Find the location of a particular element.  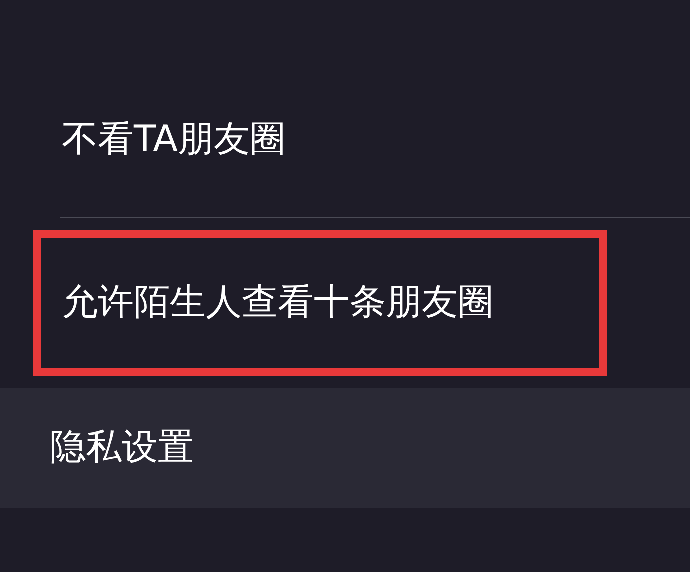

menu-item: 允许陌生人查看十条朋友圈 is located at coordinates (278, 303).